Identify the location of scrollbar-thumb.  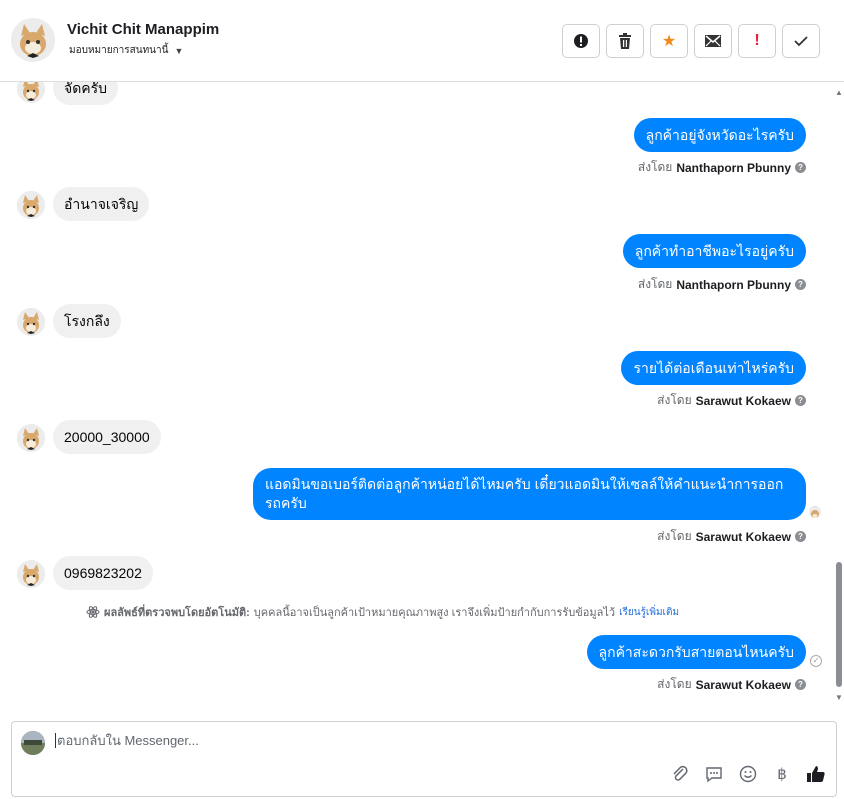
(839, 624).